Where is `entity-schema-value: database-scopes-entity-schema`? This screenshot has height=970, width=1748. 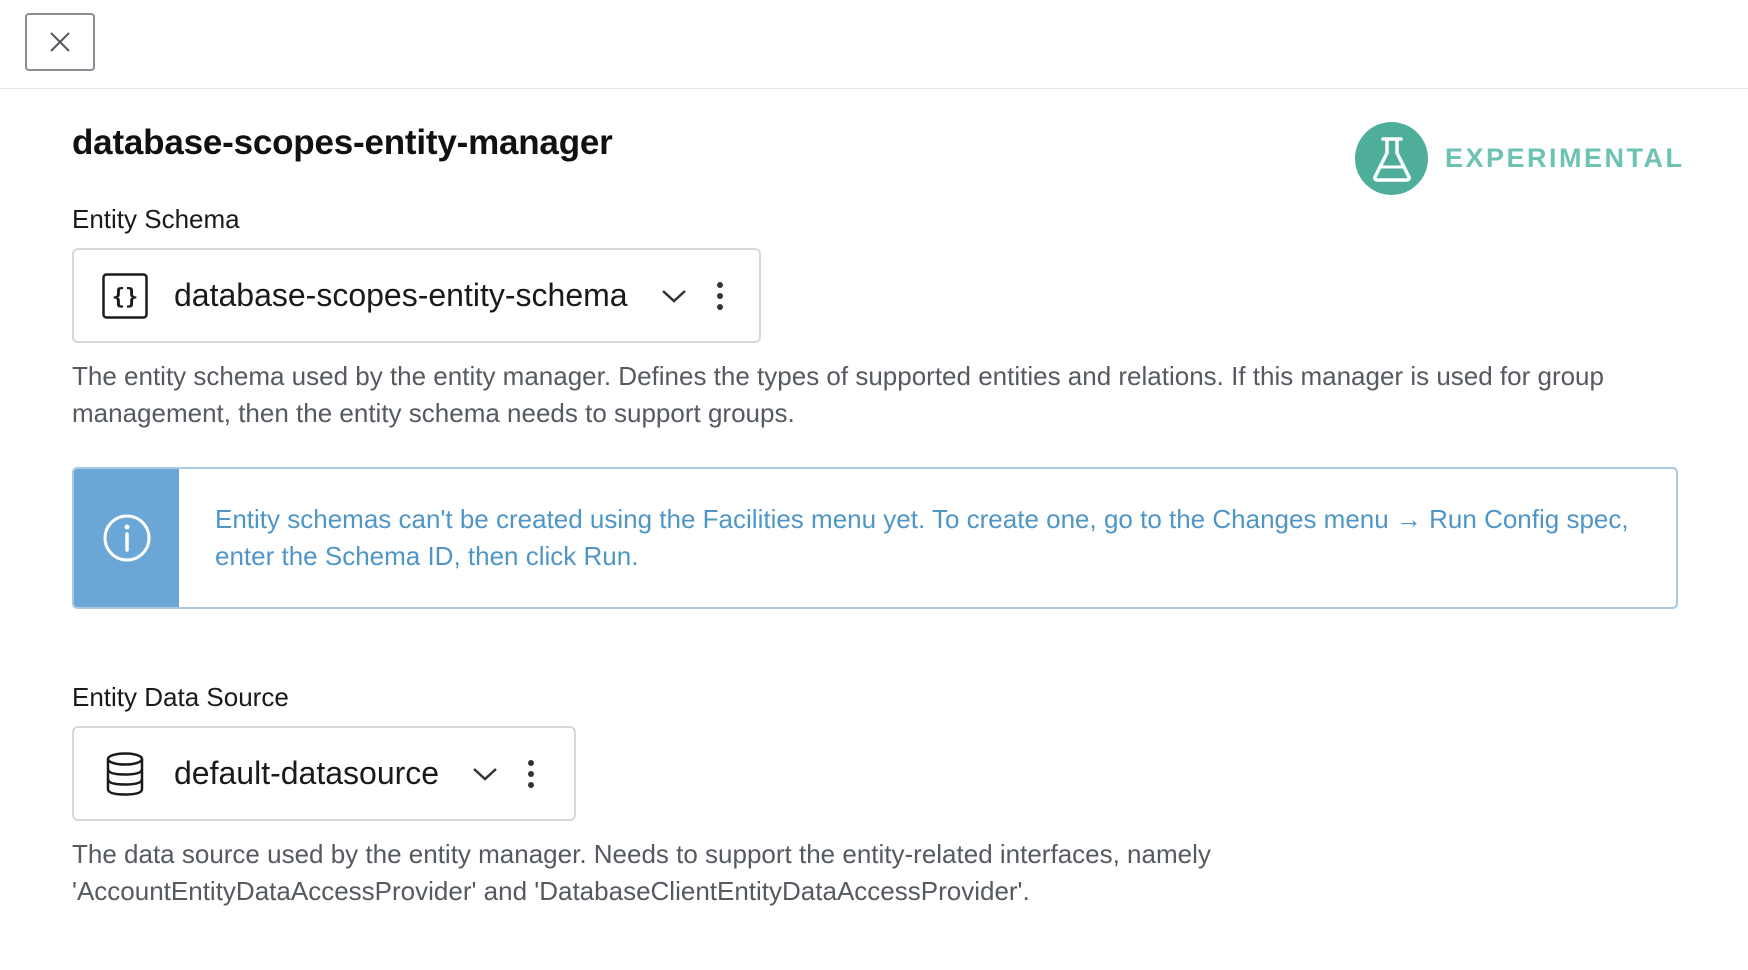
entity-schema-value: database-scopes-entity-schema is located at coordinates (401, 295).